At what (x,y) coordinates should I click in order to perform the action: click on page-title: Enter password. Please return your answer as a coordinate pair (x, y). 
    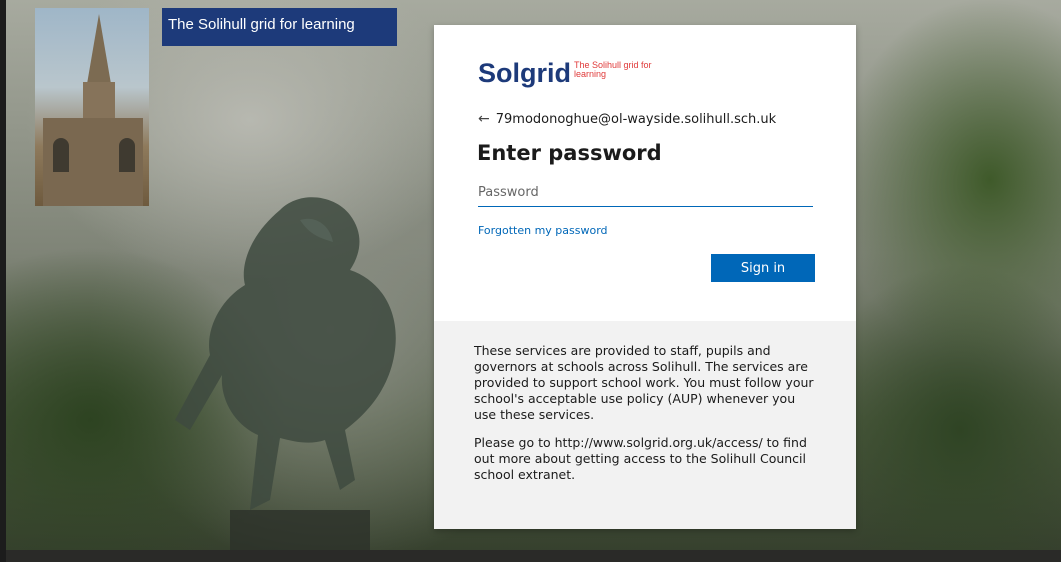
    Looking at the image, I should click on (569, 153).